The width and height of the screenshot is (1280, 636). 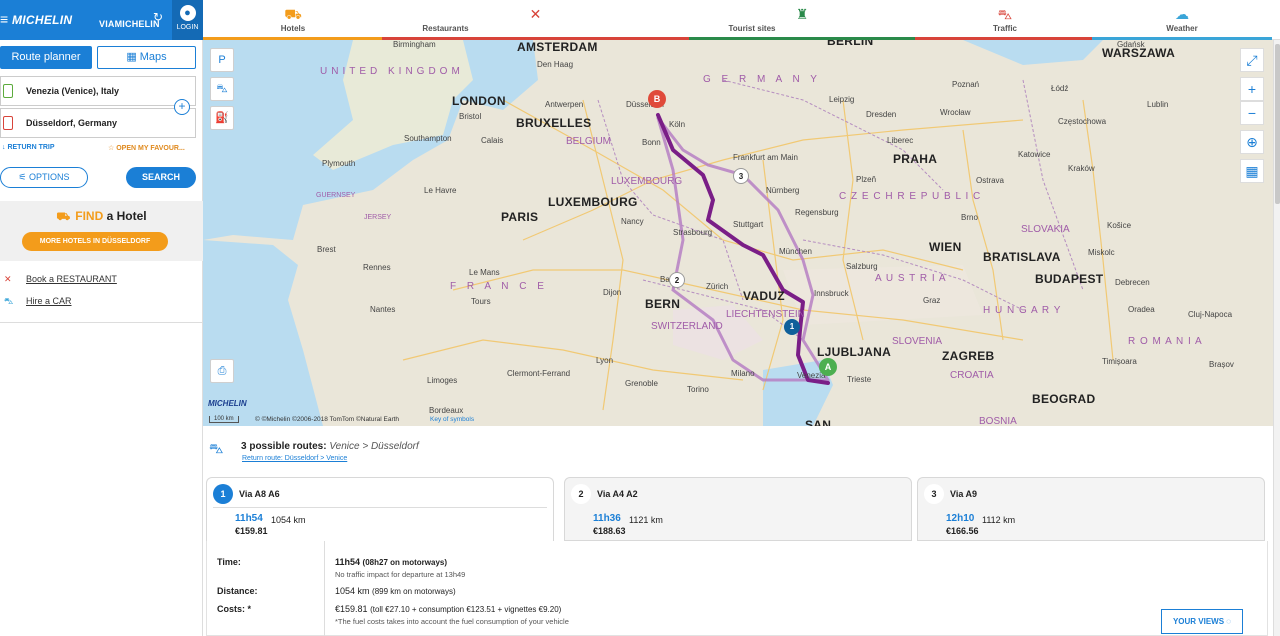 What do you see at coordinates (802, 20) in the screenshot?
I see `category-tourist-sites: ♜ Tourist sites` at bounding box center [802, 20].